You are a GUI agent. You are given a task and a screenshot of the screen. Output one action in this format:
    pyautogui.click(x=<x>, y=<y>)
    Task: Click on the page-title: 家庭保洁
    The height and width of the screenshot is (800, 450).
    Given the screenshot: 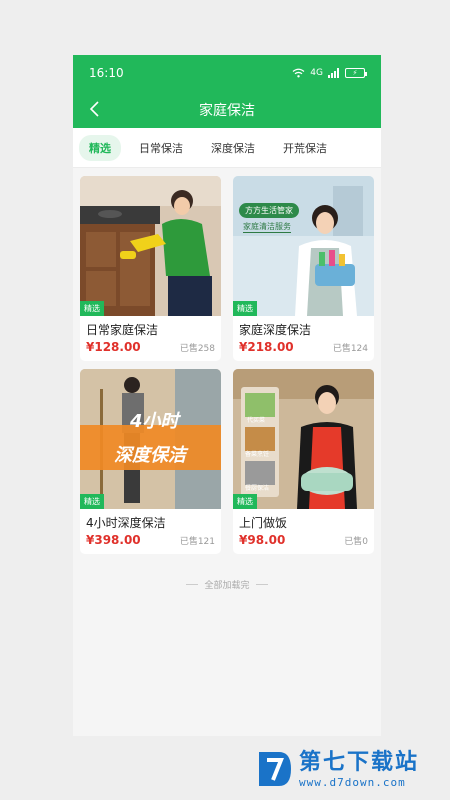 What is the action you would take?
    pyautogui.click(x=227, y=110)
    